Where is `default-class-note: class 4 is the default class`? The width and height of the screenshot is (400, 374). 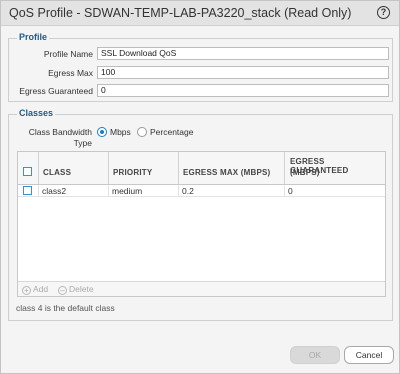
default-class-note: class 4 is the default class is located at coordinates (65, 308).